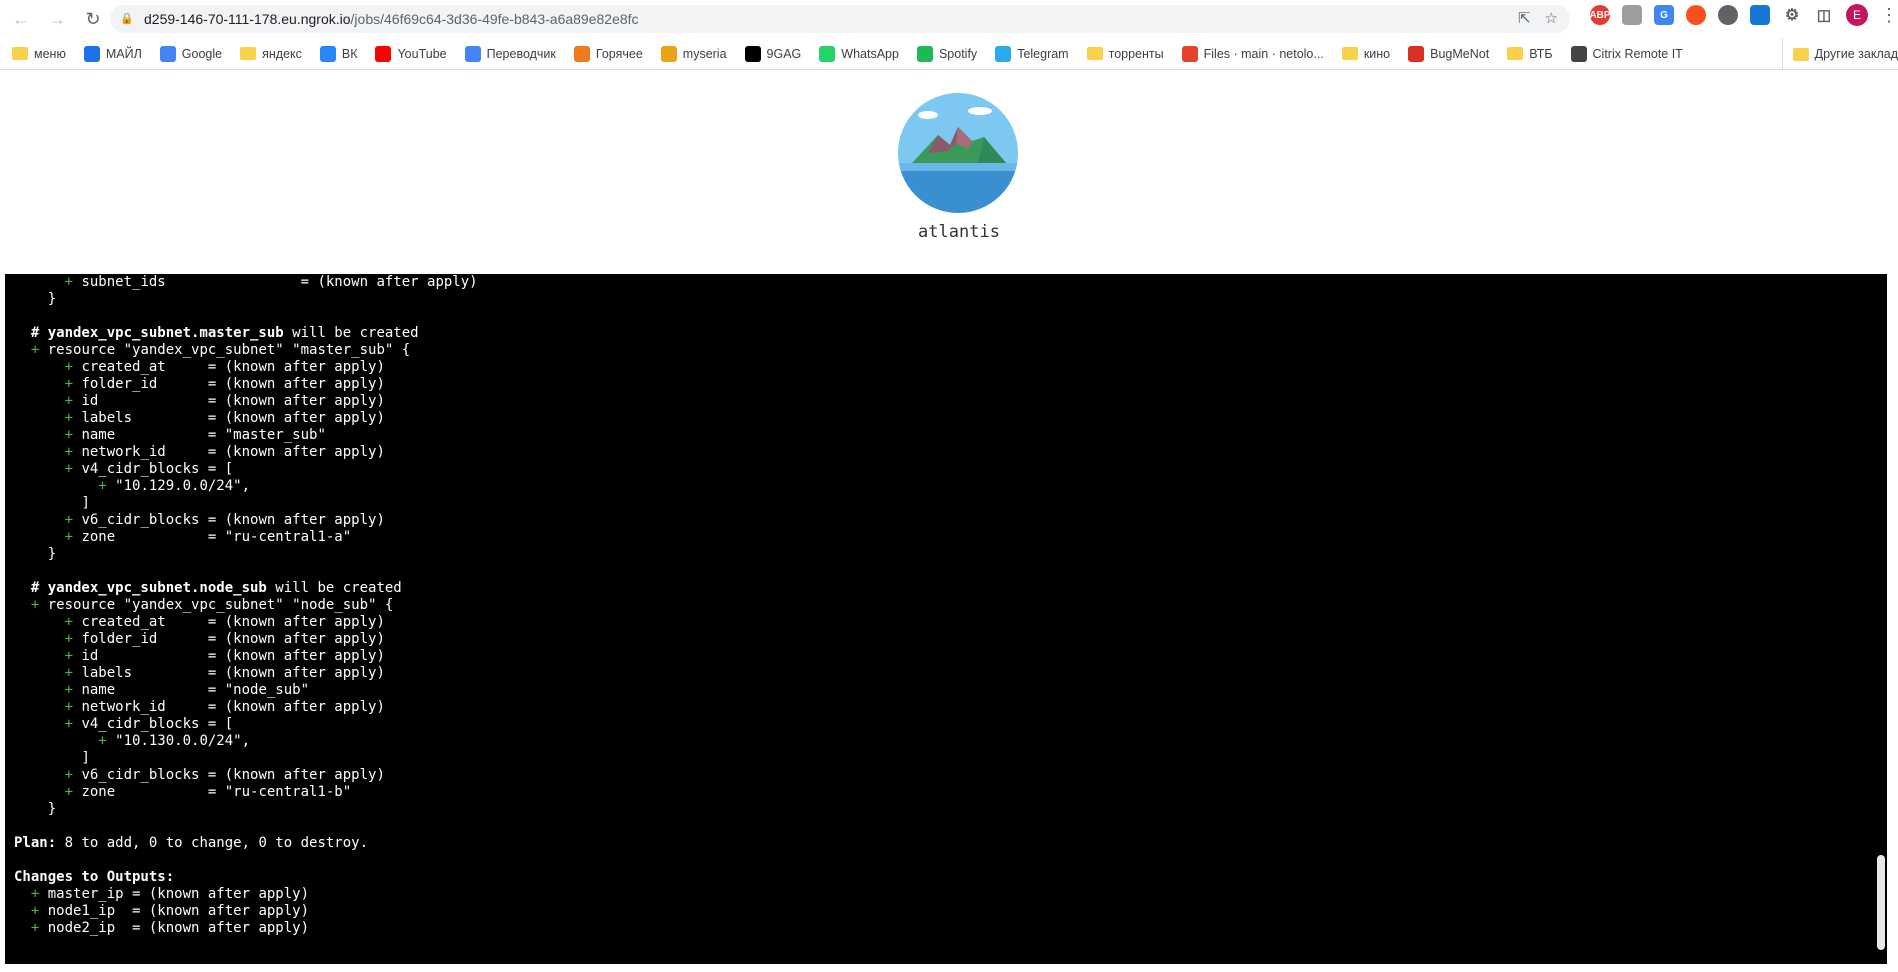  Describe the element at coordinates (21, 19) in the screenshot. I see `back-arrow-icon: ←` at that location.